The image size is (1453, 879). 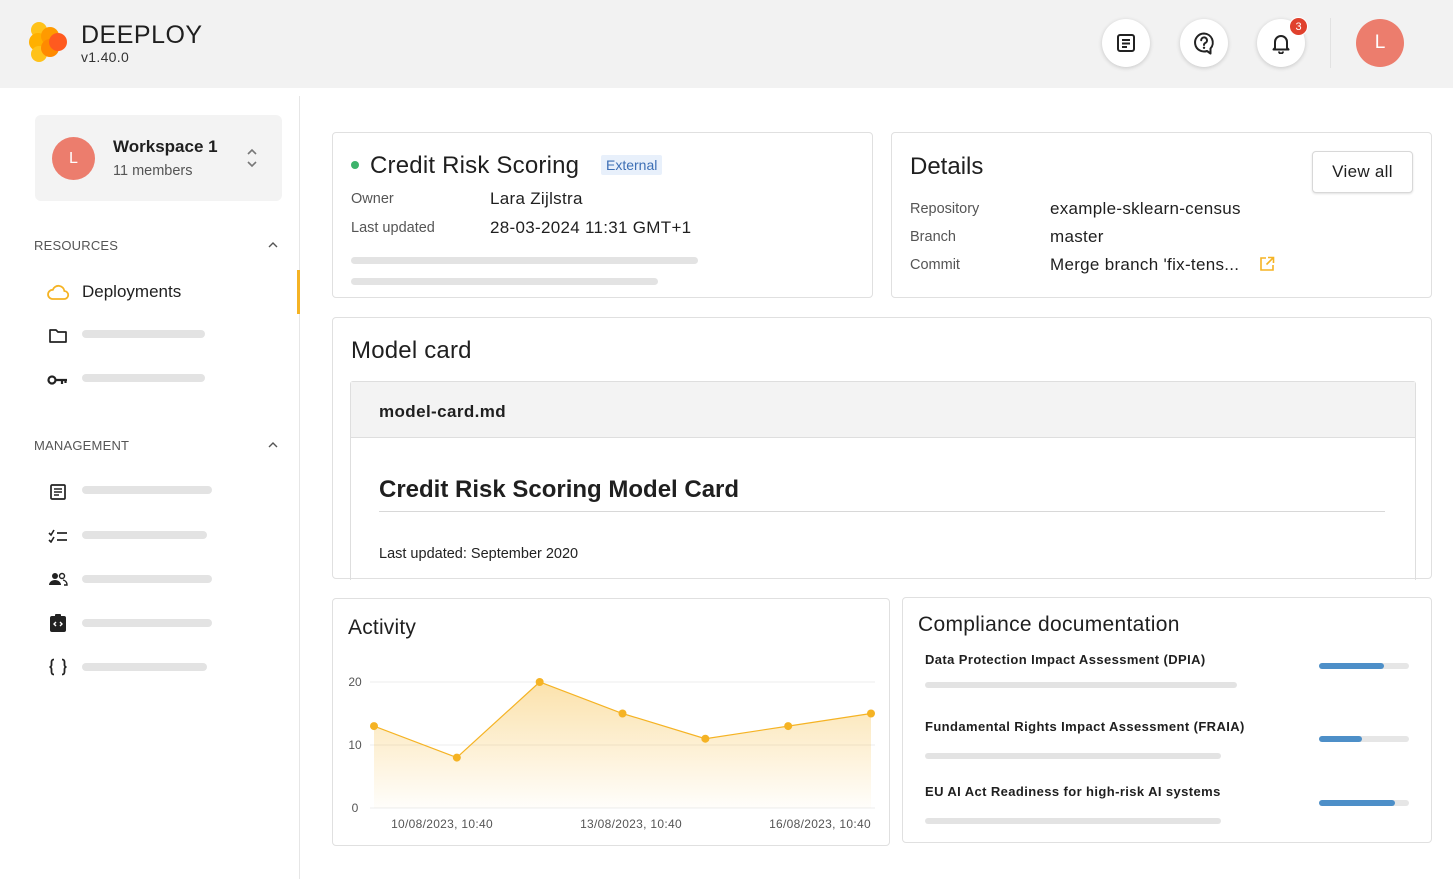 What do you see at coordinates (442, 824) in the screenshot?
I see `x-tick-label: 10/08/2023, 10:40` at bounding box center [442, 824].